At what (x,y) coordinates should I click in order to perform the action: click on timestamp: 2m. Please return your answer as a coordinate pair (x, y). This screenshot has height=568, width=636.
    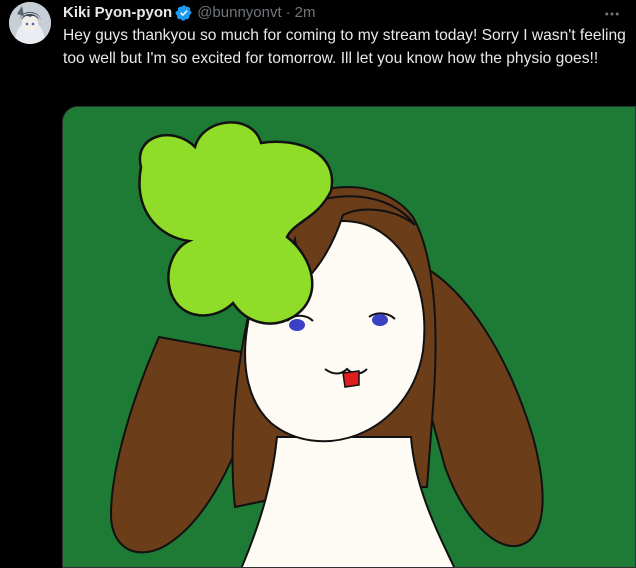
    Looking at the image, I should click on (305, 13).